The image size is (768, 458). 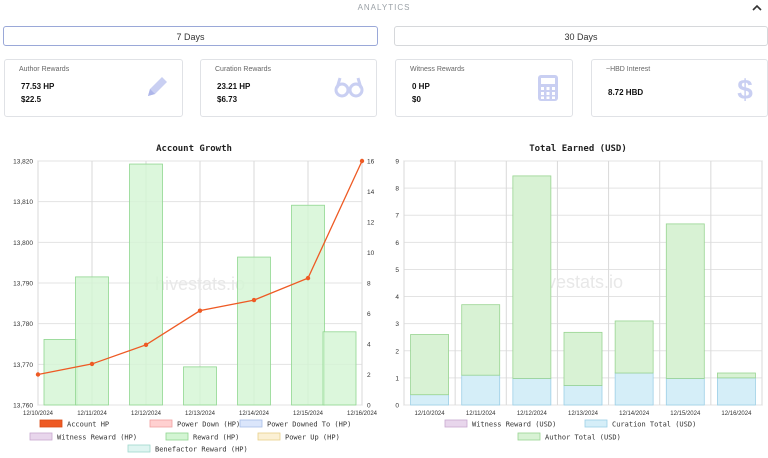 I want to click on legend-label: Witness Reward (USD), so click(x=514, y=425).